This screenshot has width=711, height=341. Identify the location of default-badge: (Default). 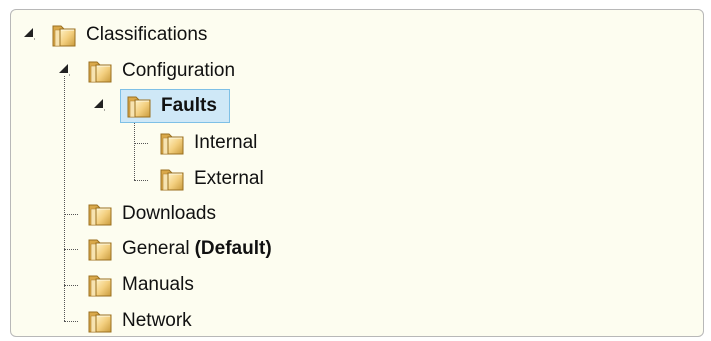
(233, 248).